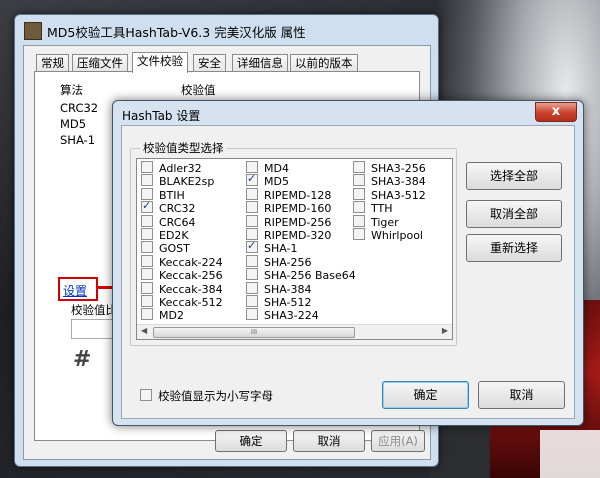 Image resolution: width=600 pixels, height=478 pixels. I want to click on hash-type-label: BTIH, so click(172, 195).